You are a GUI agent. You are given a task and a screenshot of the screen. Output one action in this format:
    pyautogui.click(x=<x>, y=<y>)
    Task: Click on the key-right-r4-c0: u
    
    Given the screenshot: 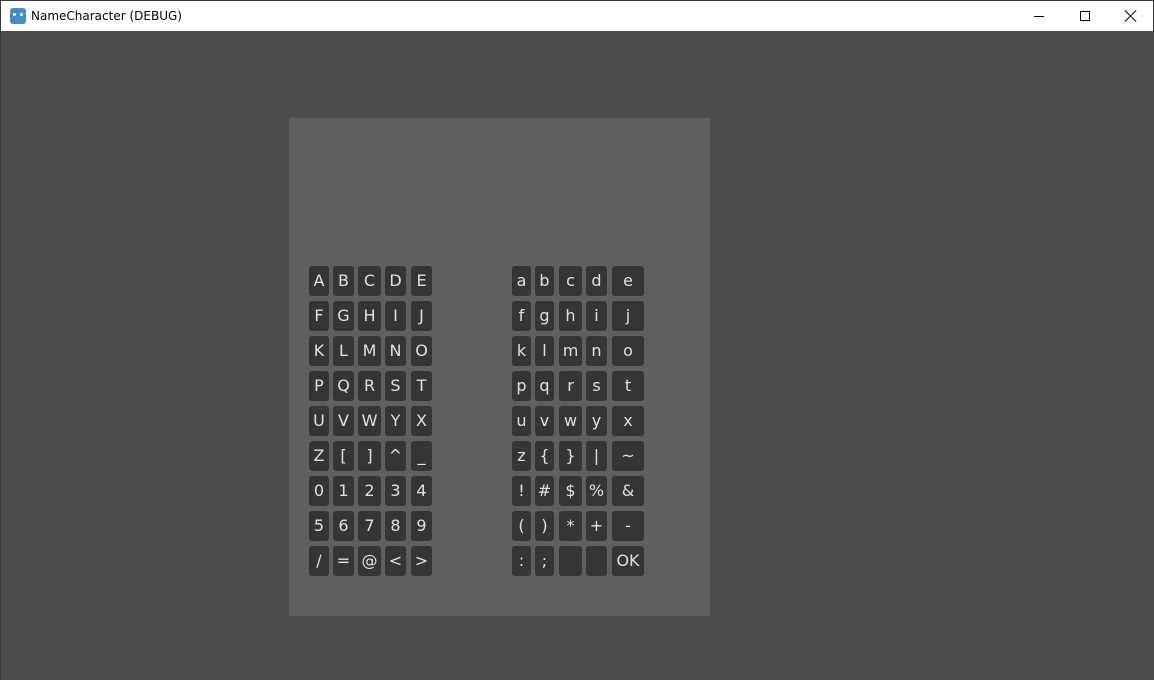 What is the action you would take?
    pyautogui.click(x=521, y=421)
    